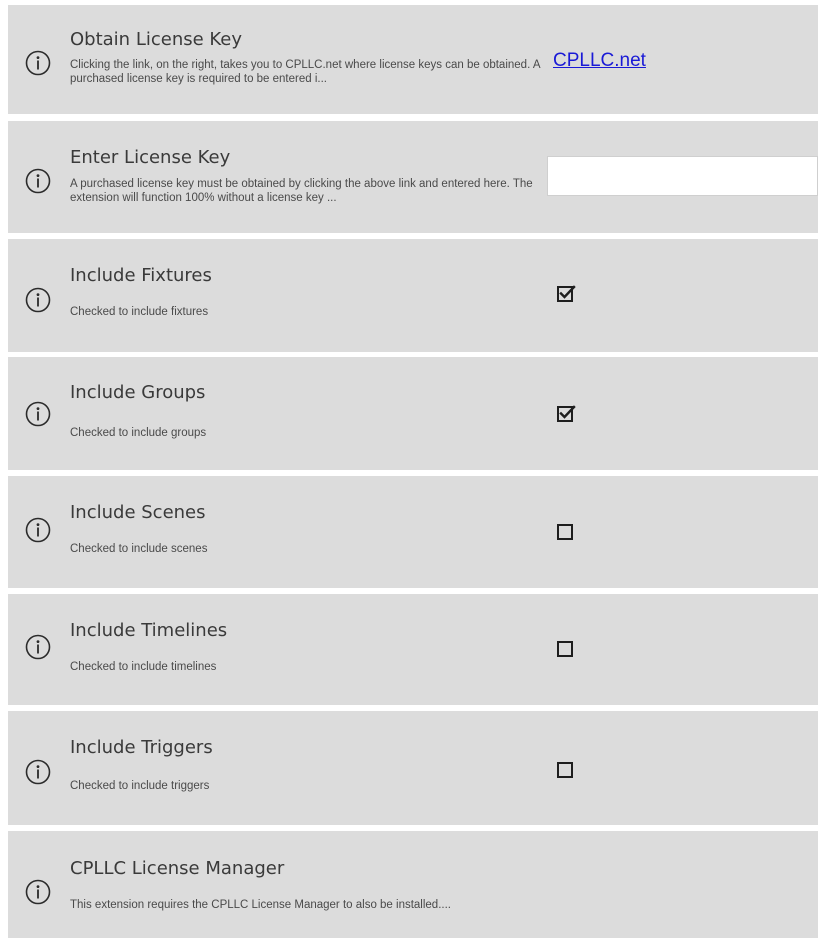 The image size is (818, 938). I want to click on setting-title: CPLLC License Manager, so click(177, 868).